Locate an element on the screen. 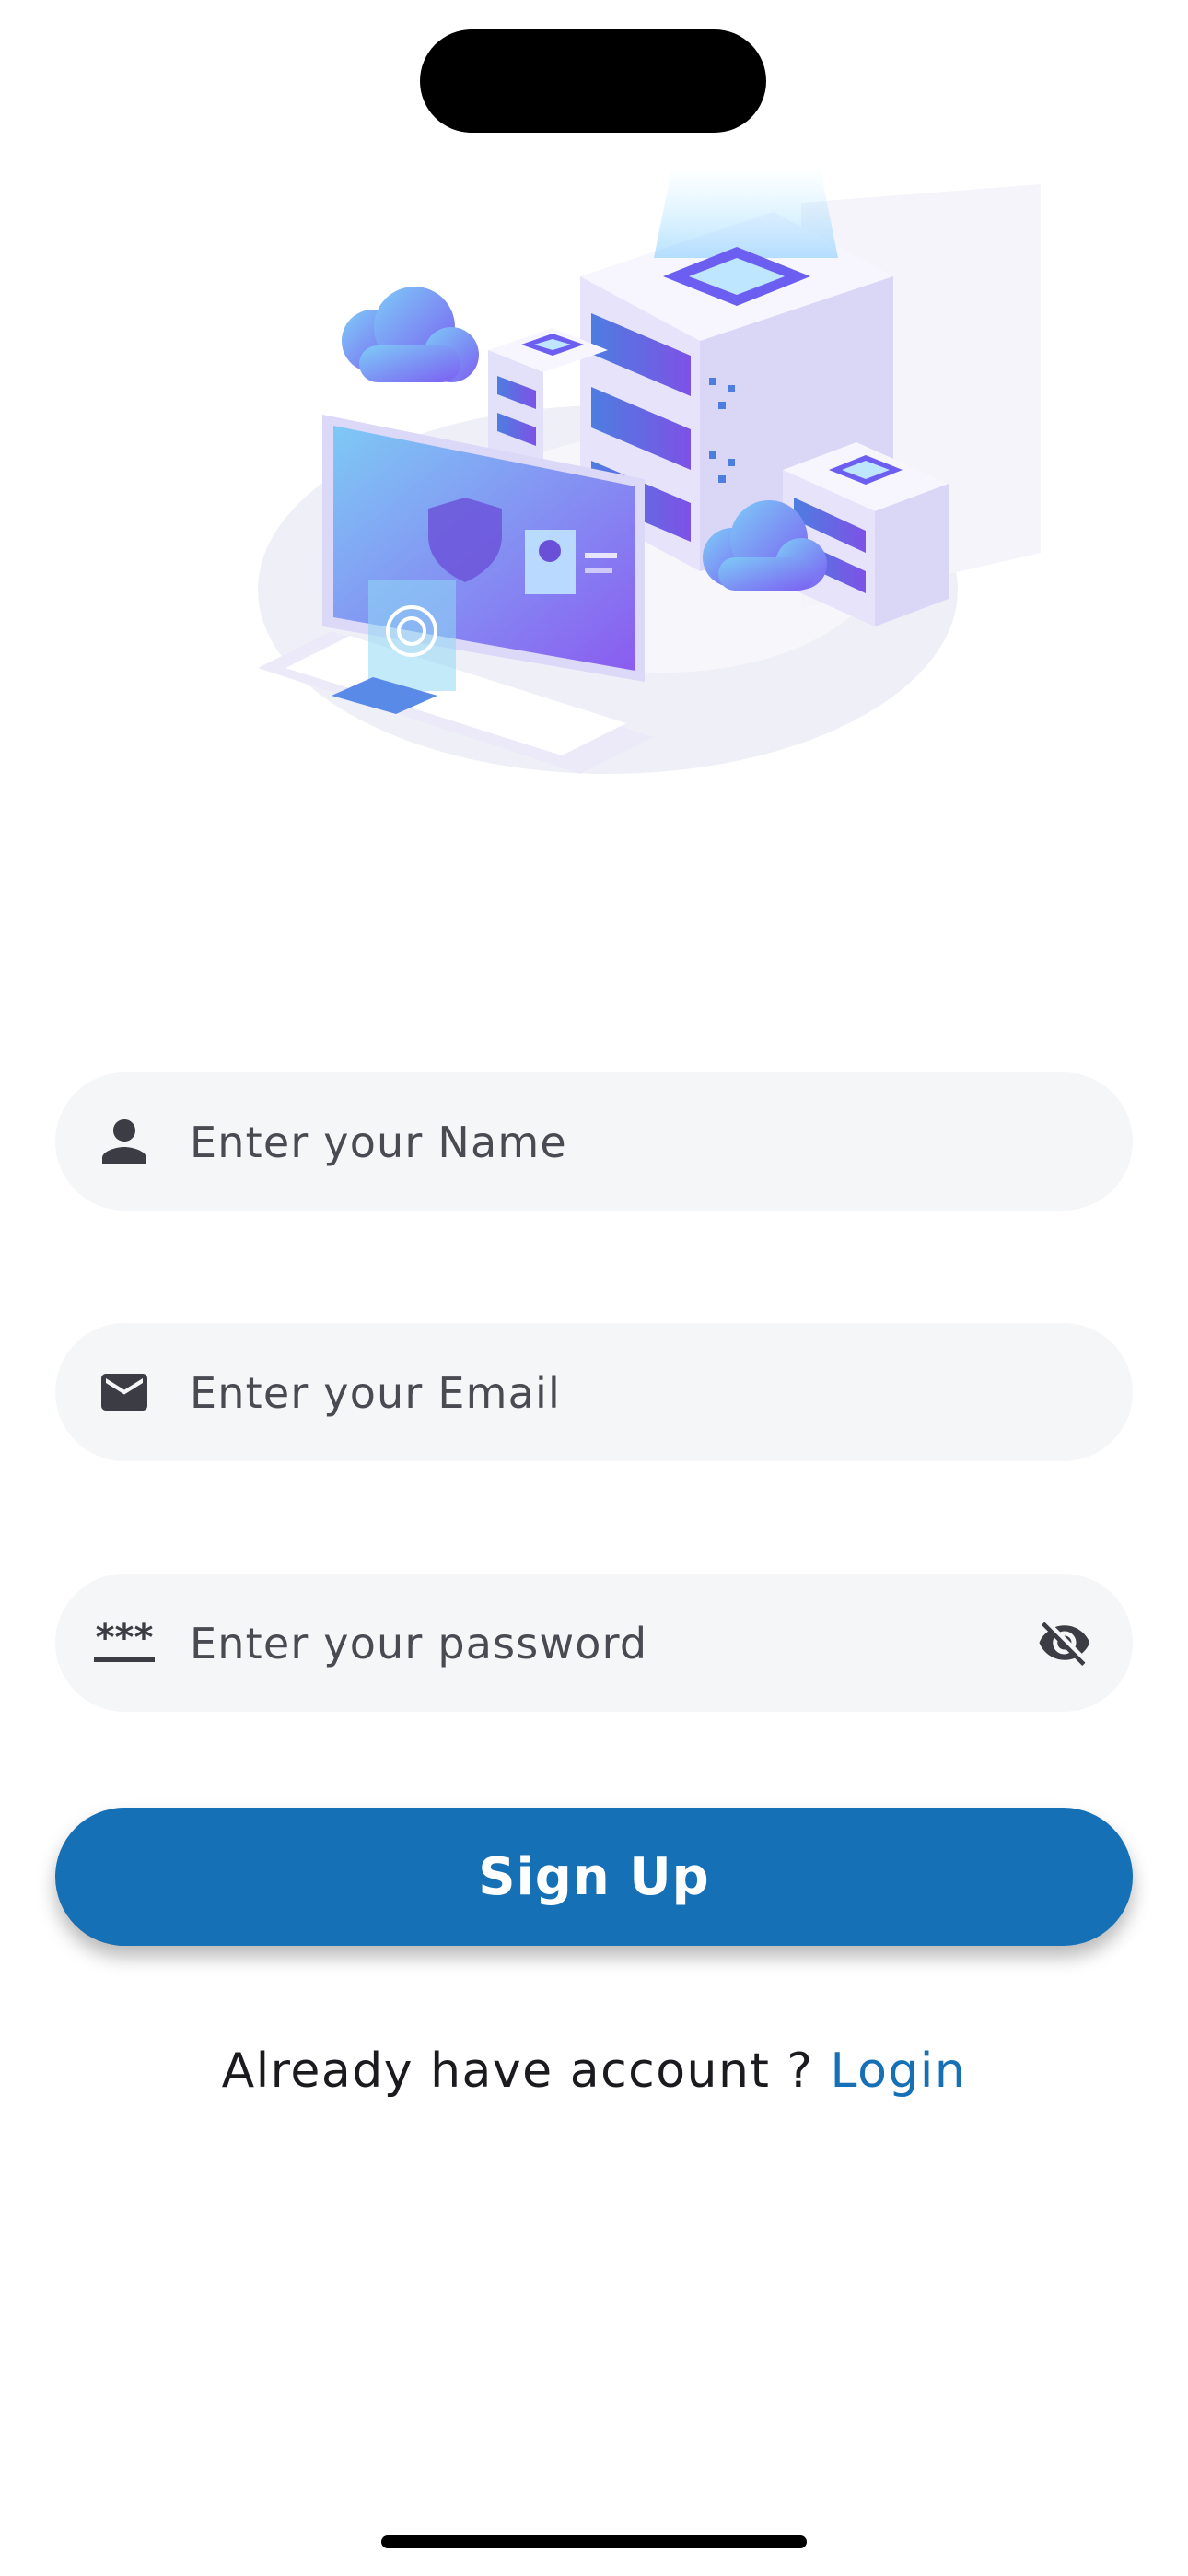  email-input is located at coordinates (604, 1393).